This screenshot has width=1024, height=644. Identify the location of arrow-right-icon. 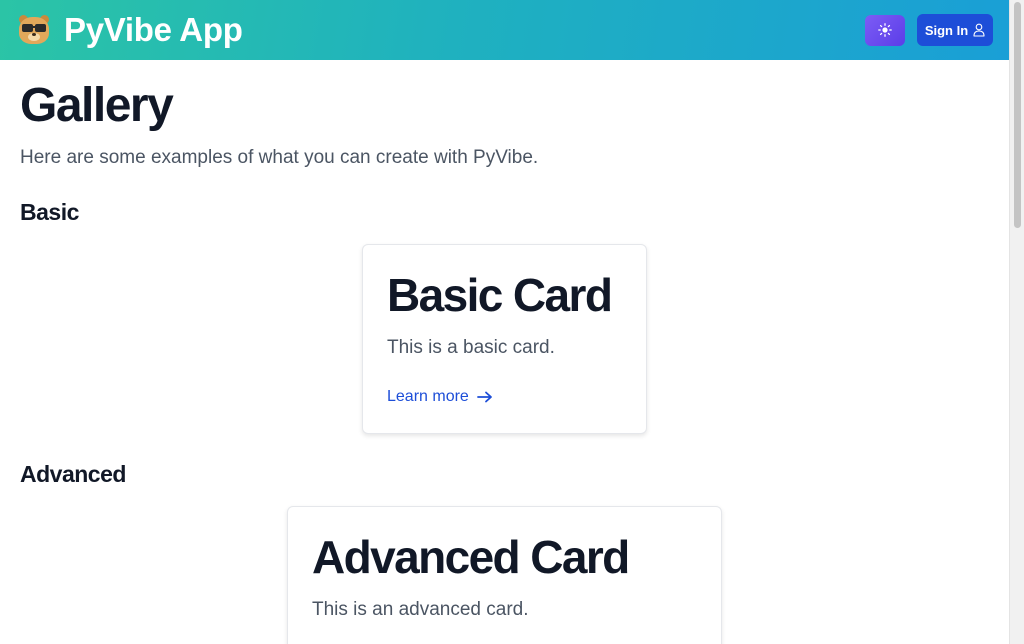
(484, 397).